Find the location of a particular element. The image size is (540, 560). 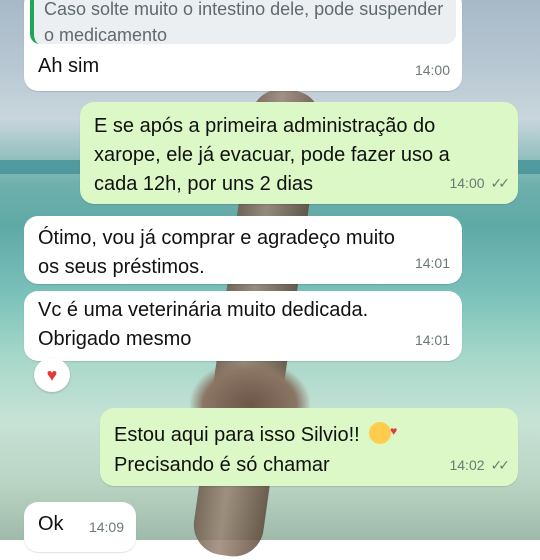

message-time: 14:09 is located at coordinates (106, 527).